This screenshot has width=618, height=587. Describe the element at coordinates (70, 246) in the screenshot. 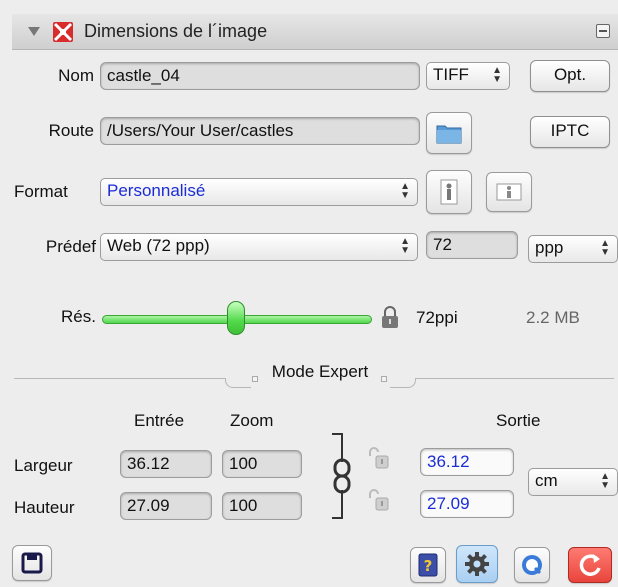

I see `preset-label: Prédef` at that location.